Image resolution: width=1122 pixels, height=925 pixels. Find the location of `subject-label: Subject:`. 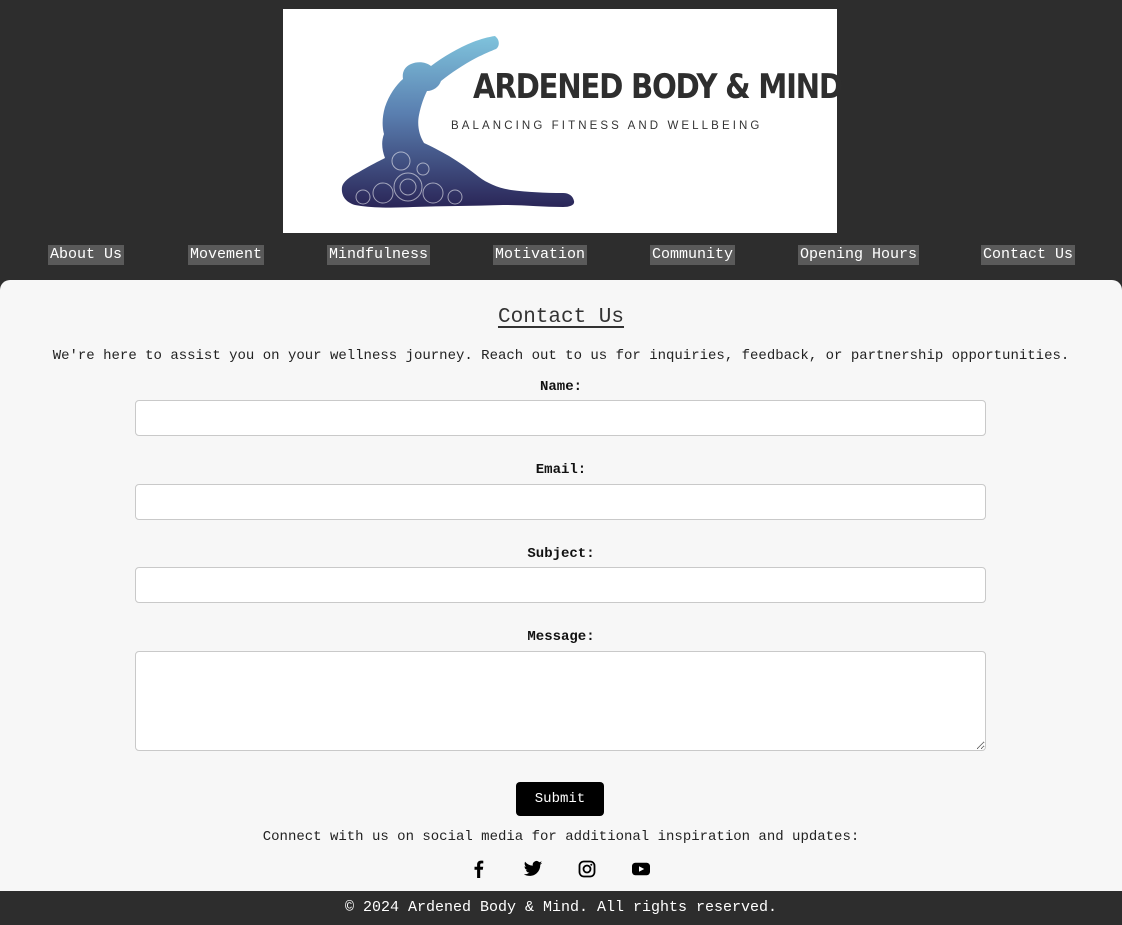

subject-label: Subject: is located at coordinates (561, 554).